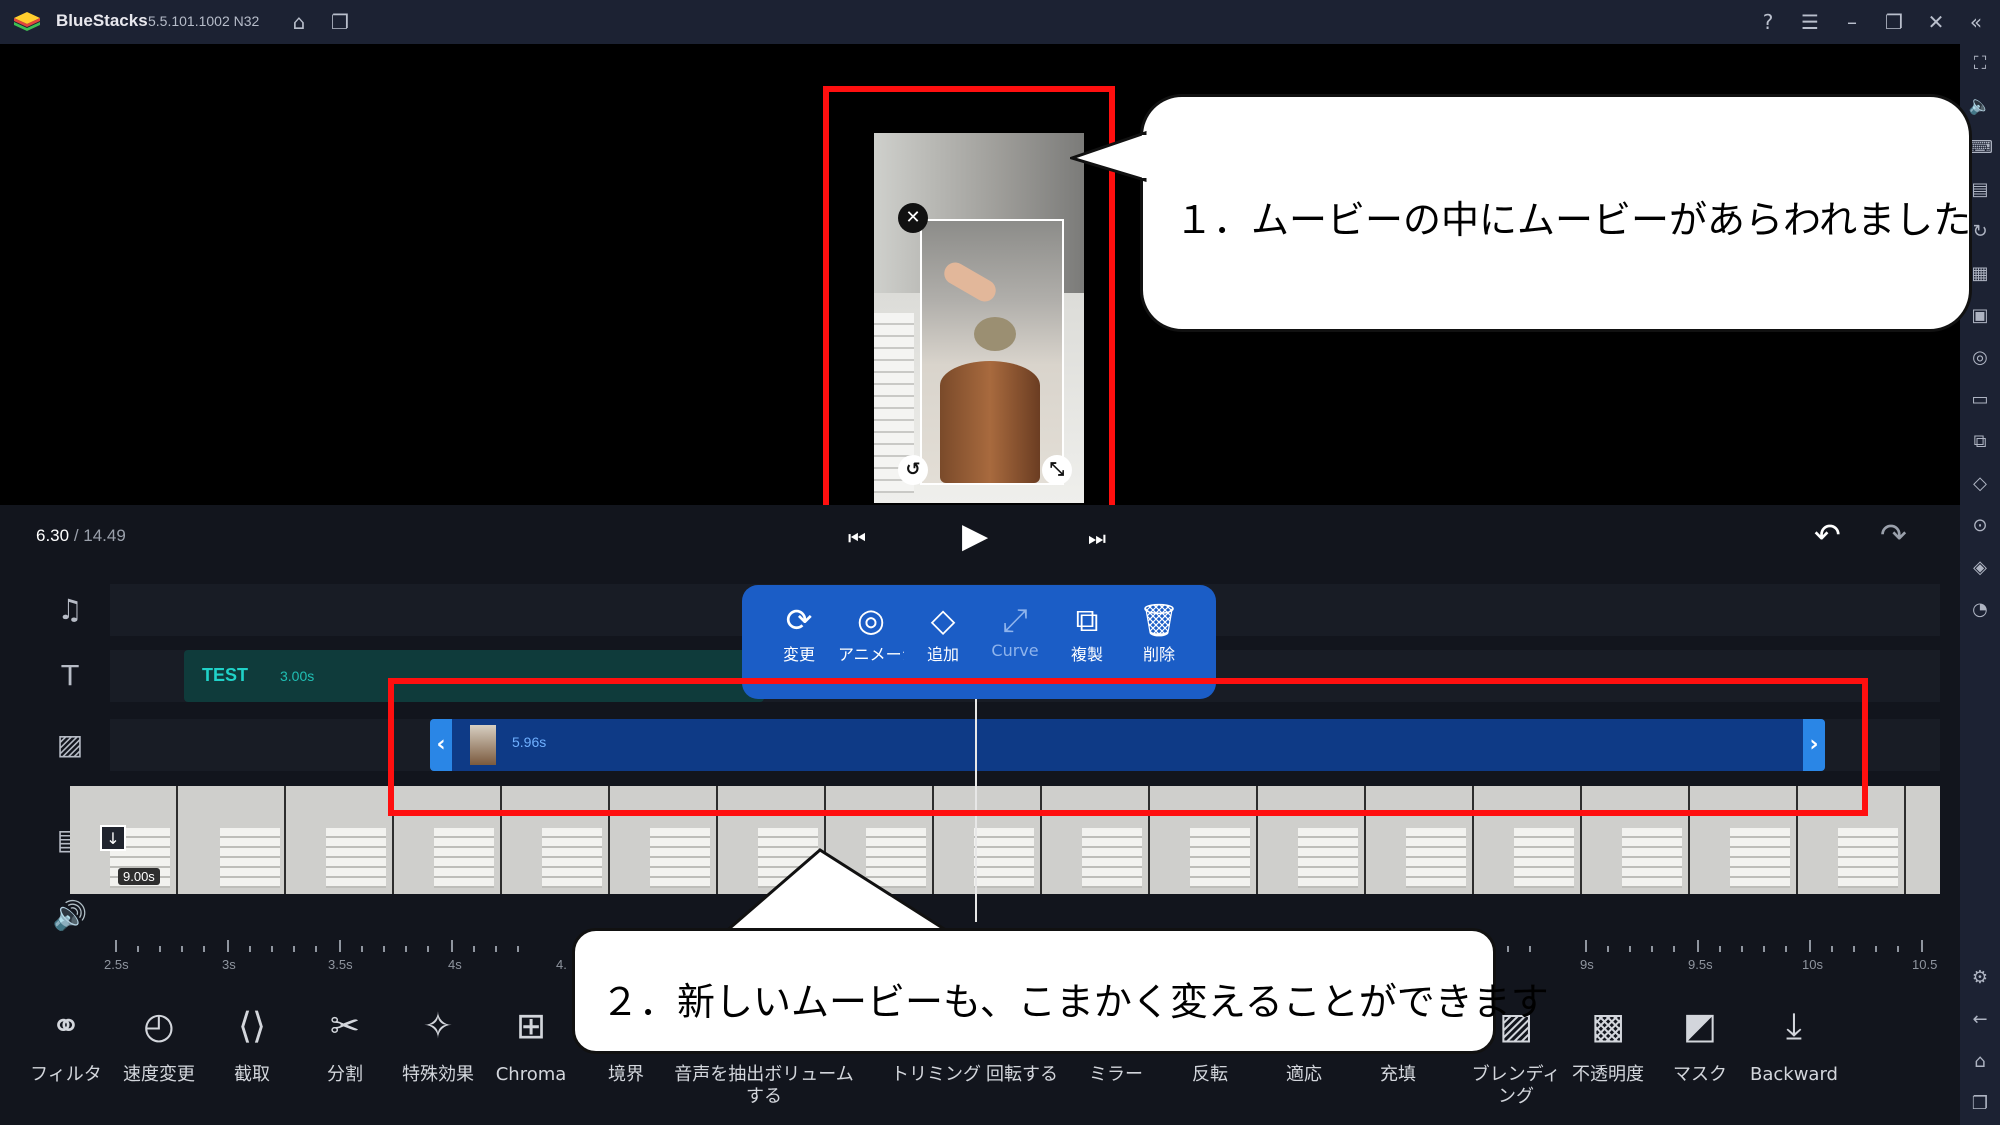  I want to click on callout-bottom: ２．新しいムービーも、こまかく変えることができます, so click(1060, 991).